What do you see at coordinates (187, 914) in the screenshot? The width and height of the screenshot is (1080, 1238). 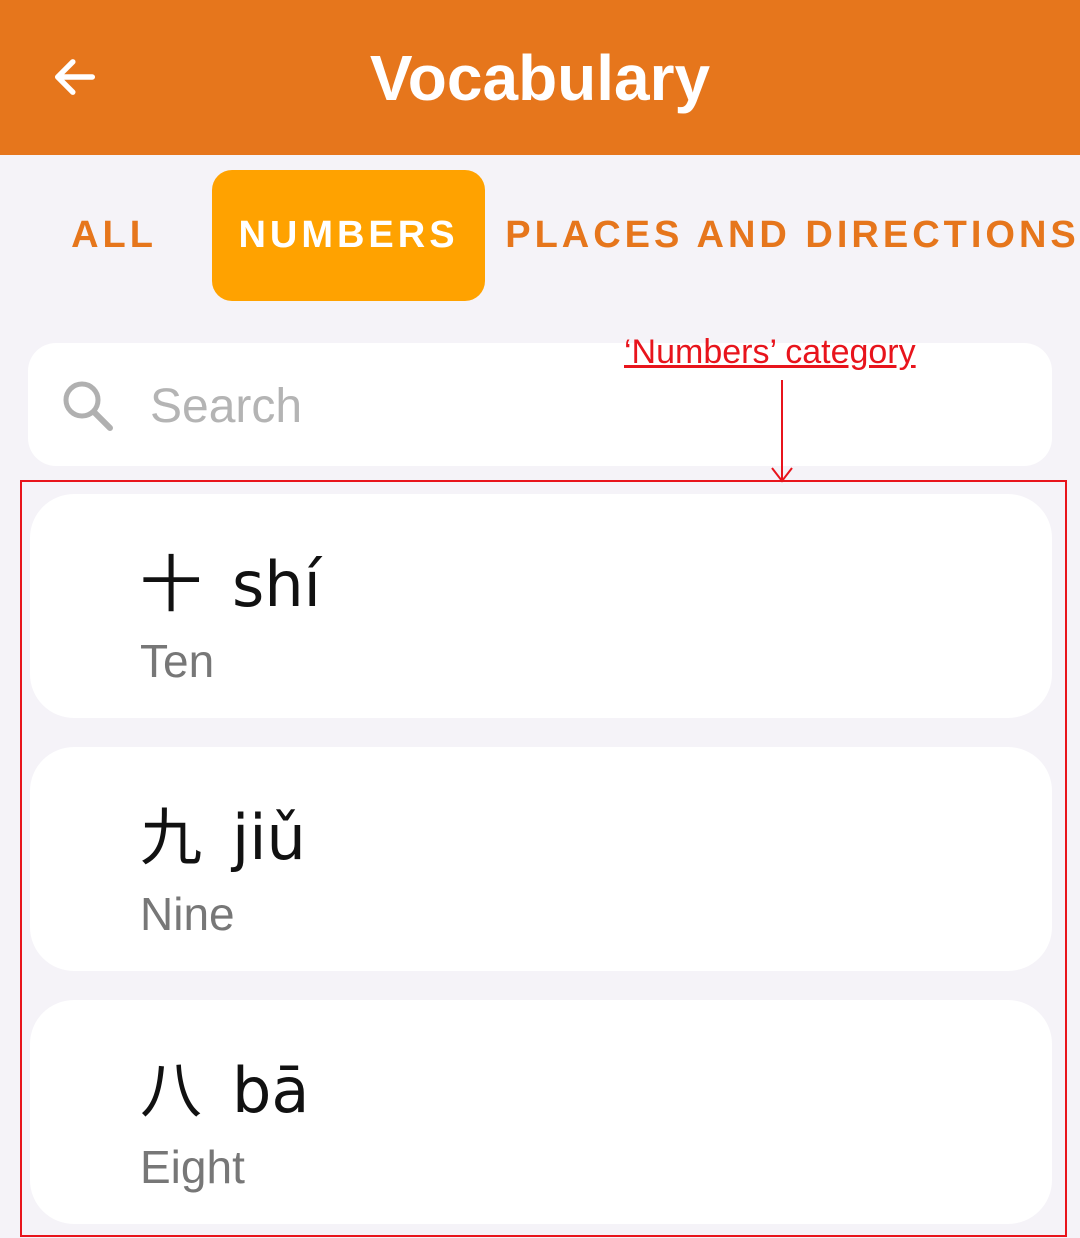 I see `word-meaning: Nine` at bounding box center [187, 914].